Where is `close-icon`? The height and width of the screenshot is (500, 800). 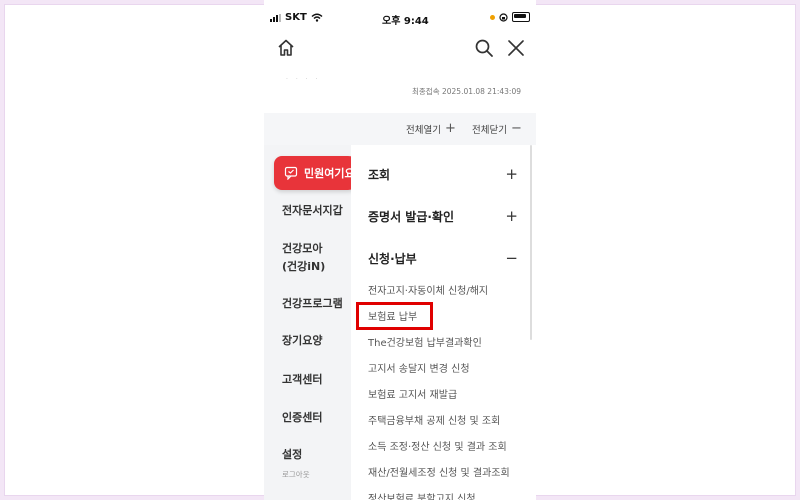
close-icon is located at coordinates (516, 48).